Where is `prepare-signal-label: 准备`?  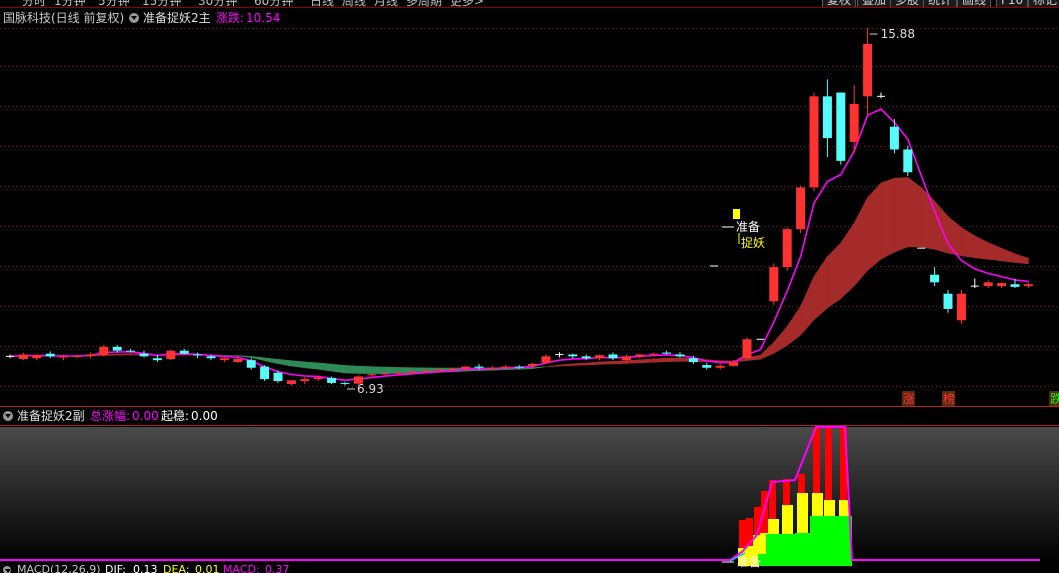
prepare-signal-label: 准备 is located at coordinates (748, 227).